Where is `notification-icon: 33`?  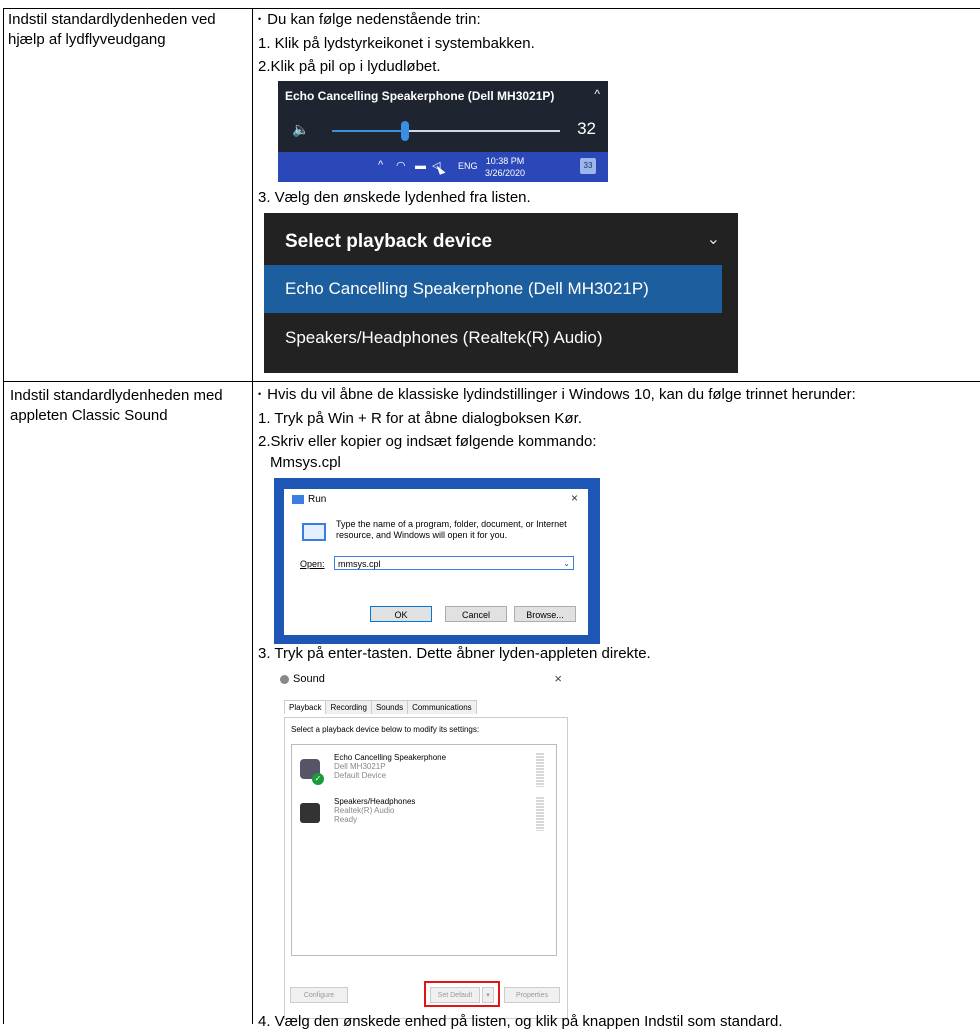 notification-icon: 33 is located at coordinates (588, 166).